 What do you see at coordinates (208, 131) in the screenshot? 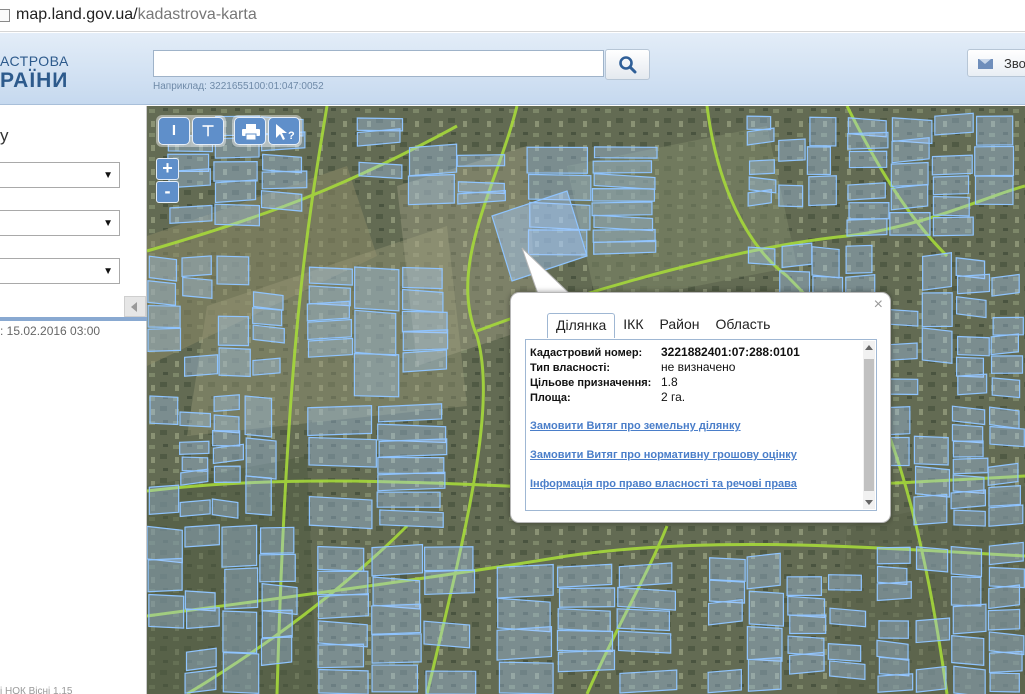
I see `measure-area-button: ⊤` at bounding box center [208, 131].